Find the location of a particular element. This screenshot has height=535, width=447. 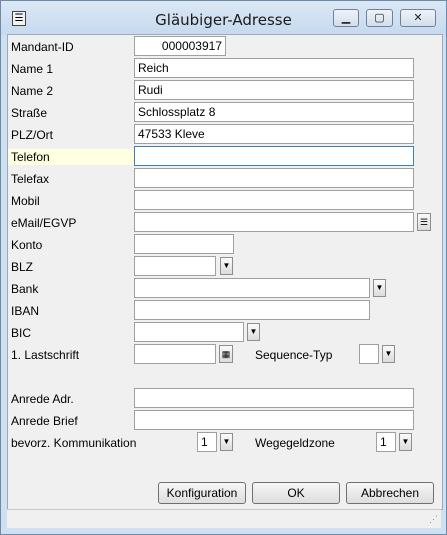

minimize-button: ▁ is located at coordinates (346, 18).